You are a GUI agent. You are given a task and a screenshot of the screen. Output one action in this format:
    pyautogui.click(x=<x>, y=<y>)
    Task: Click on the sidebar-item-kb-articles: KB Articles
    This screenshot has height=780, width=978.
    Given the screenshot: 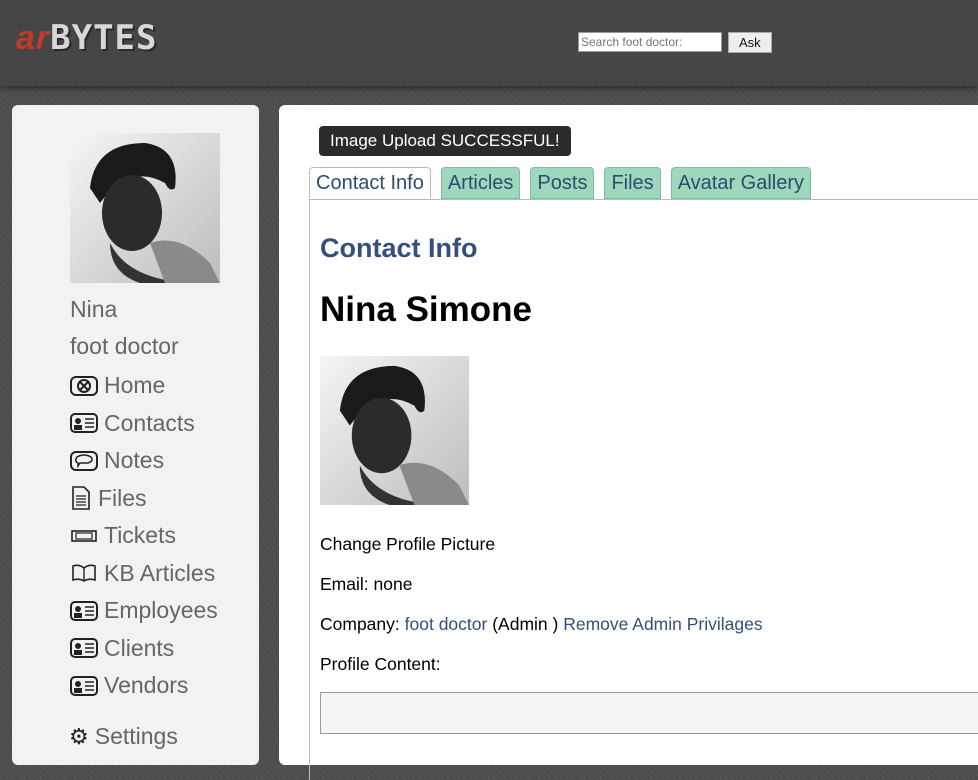 What is the action you would take?
    pyautogui.click(x=143, y=574)
    